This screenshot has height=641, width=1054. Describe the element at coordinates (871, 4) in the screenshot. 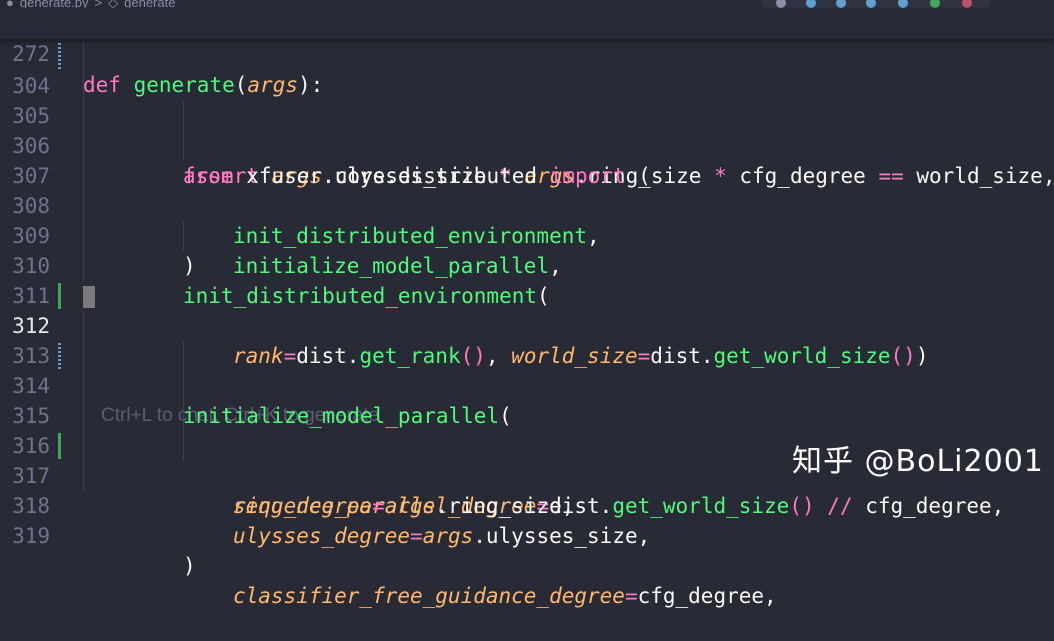

I see `debug-icon` at that location.